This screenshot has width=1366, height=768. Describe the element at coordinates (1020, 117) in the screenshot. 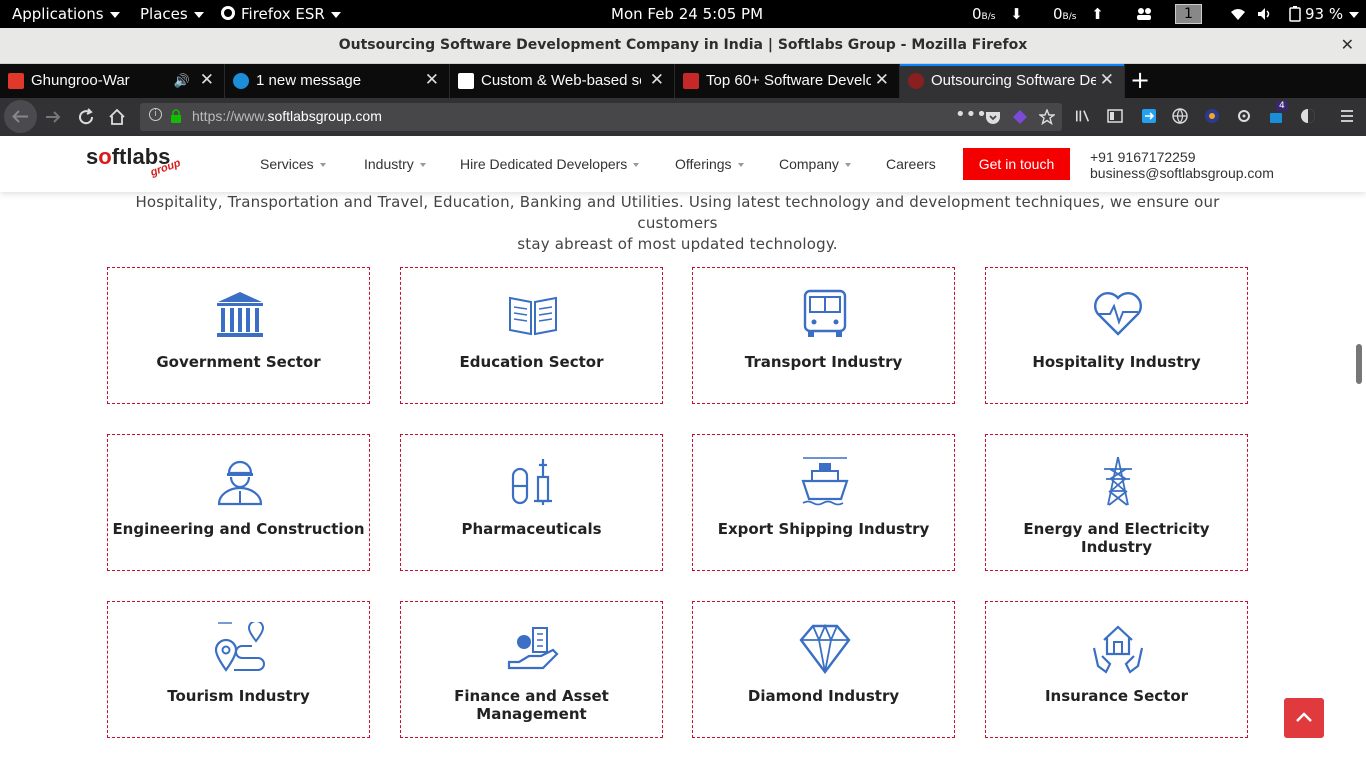

I see `extension-icon` at that location.